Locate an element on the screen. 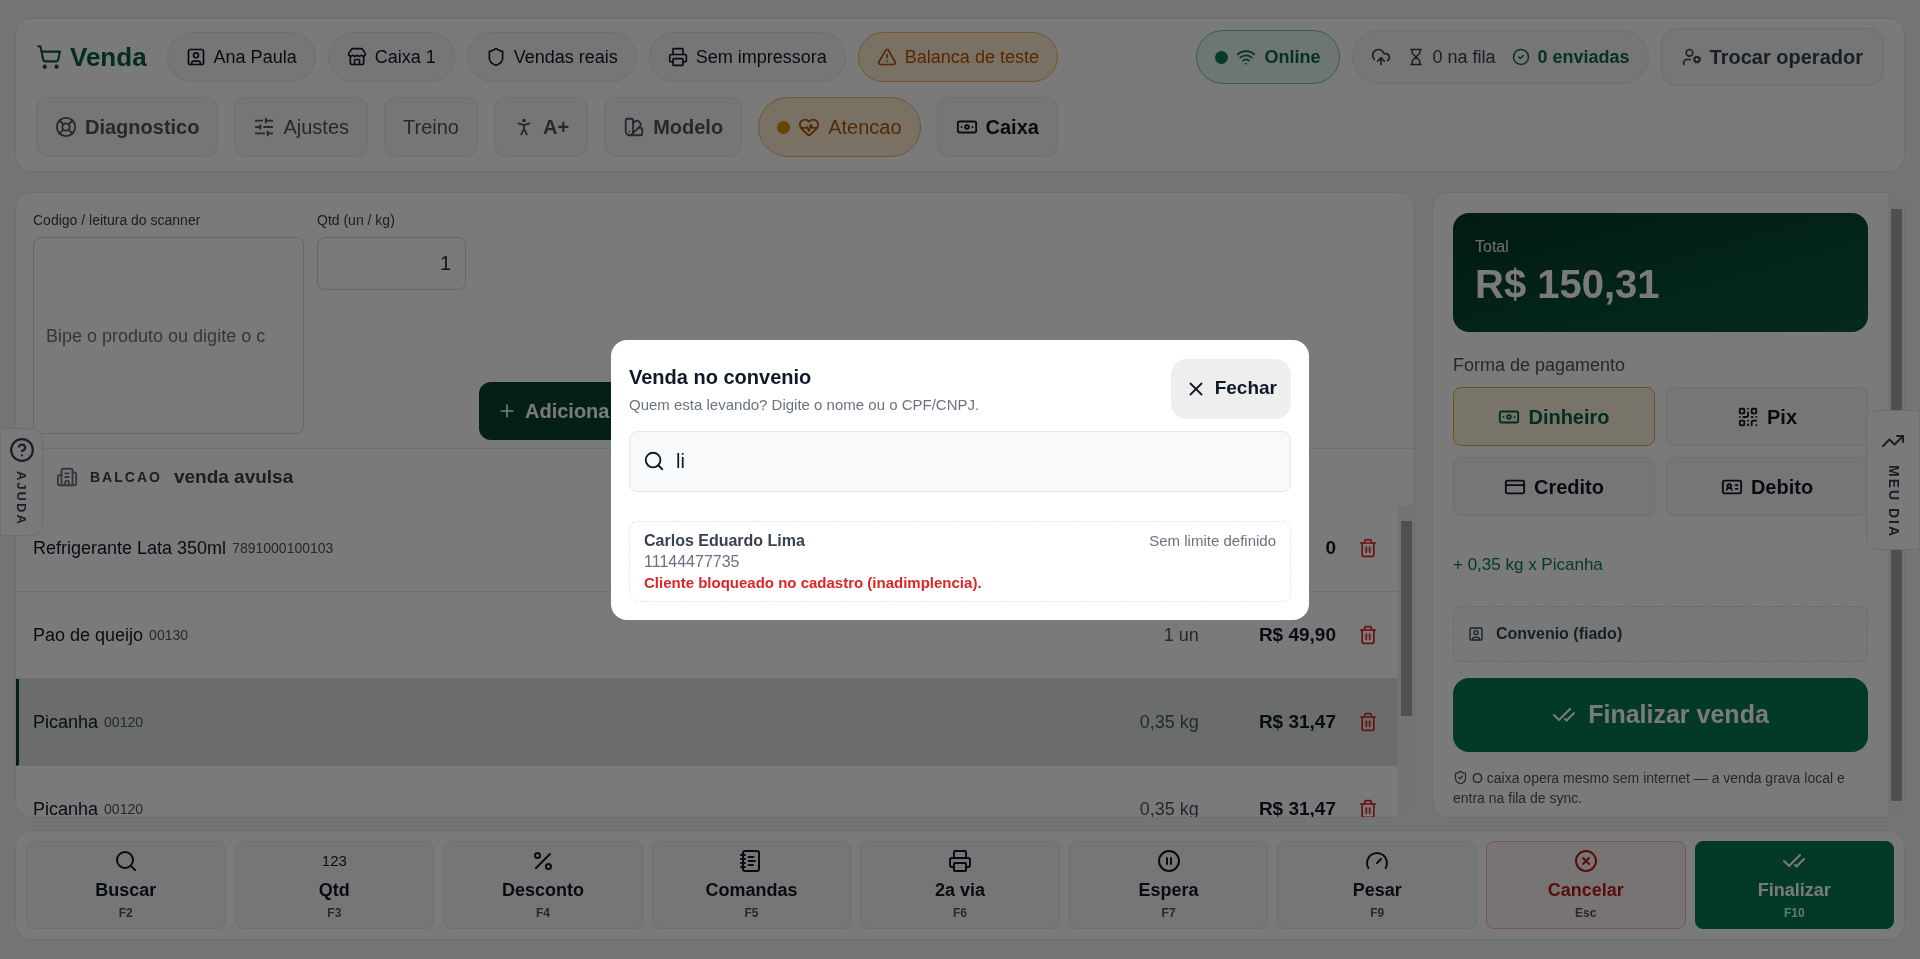 This screenshot has height=959, width=1920. item-quantity: 0,35 kg is located at coordinates (1169, 722).